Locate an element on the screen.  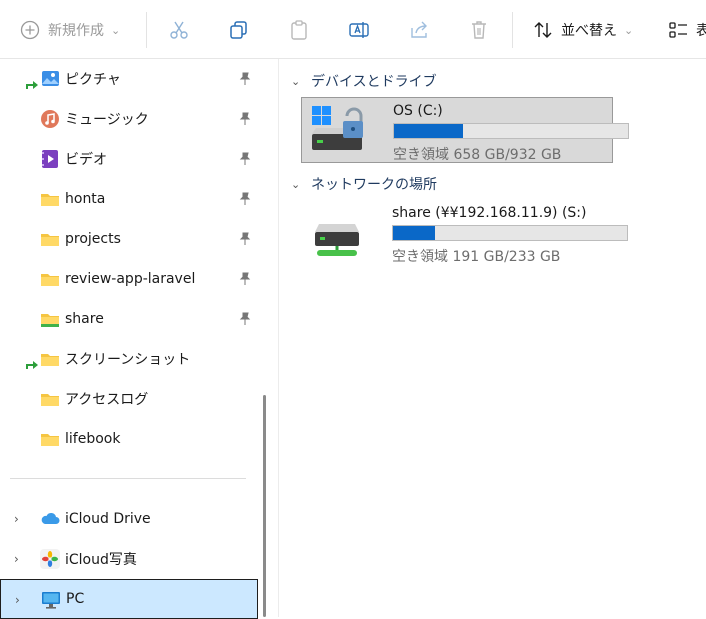
sidebar-item-label: PC is located at coordinates (75, 599).